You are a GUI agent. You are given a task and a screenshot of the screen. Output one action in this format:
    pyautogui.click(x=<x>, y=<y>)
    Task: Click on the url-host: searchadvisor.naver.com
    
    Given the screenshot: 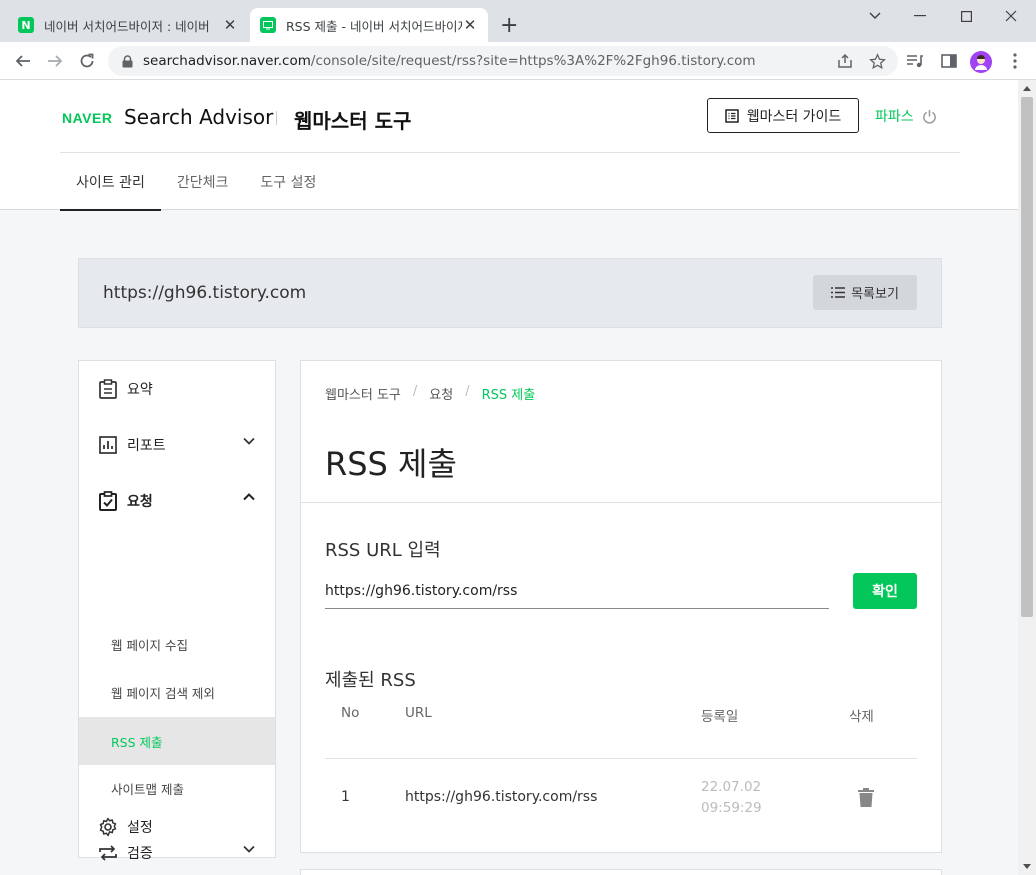 What is the action you would take?
    pyautogui.click(x=227, y=61)
    